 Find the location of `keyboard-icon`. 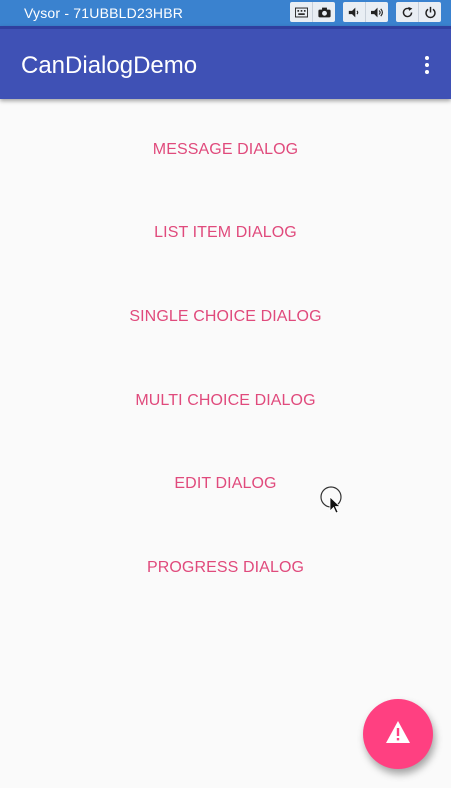

keyboard-icon is located at coordinates (301, 12).